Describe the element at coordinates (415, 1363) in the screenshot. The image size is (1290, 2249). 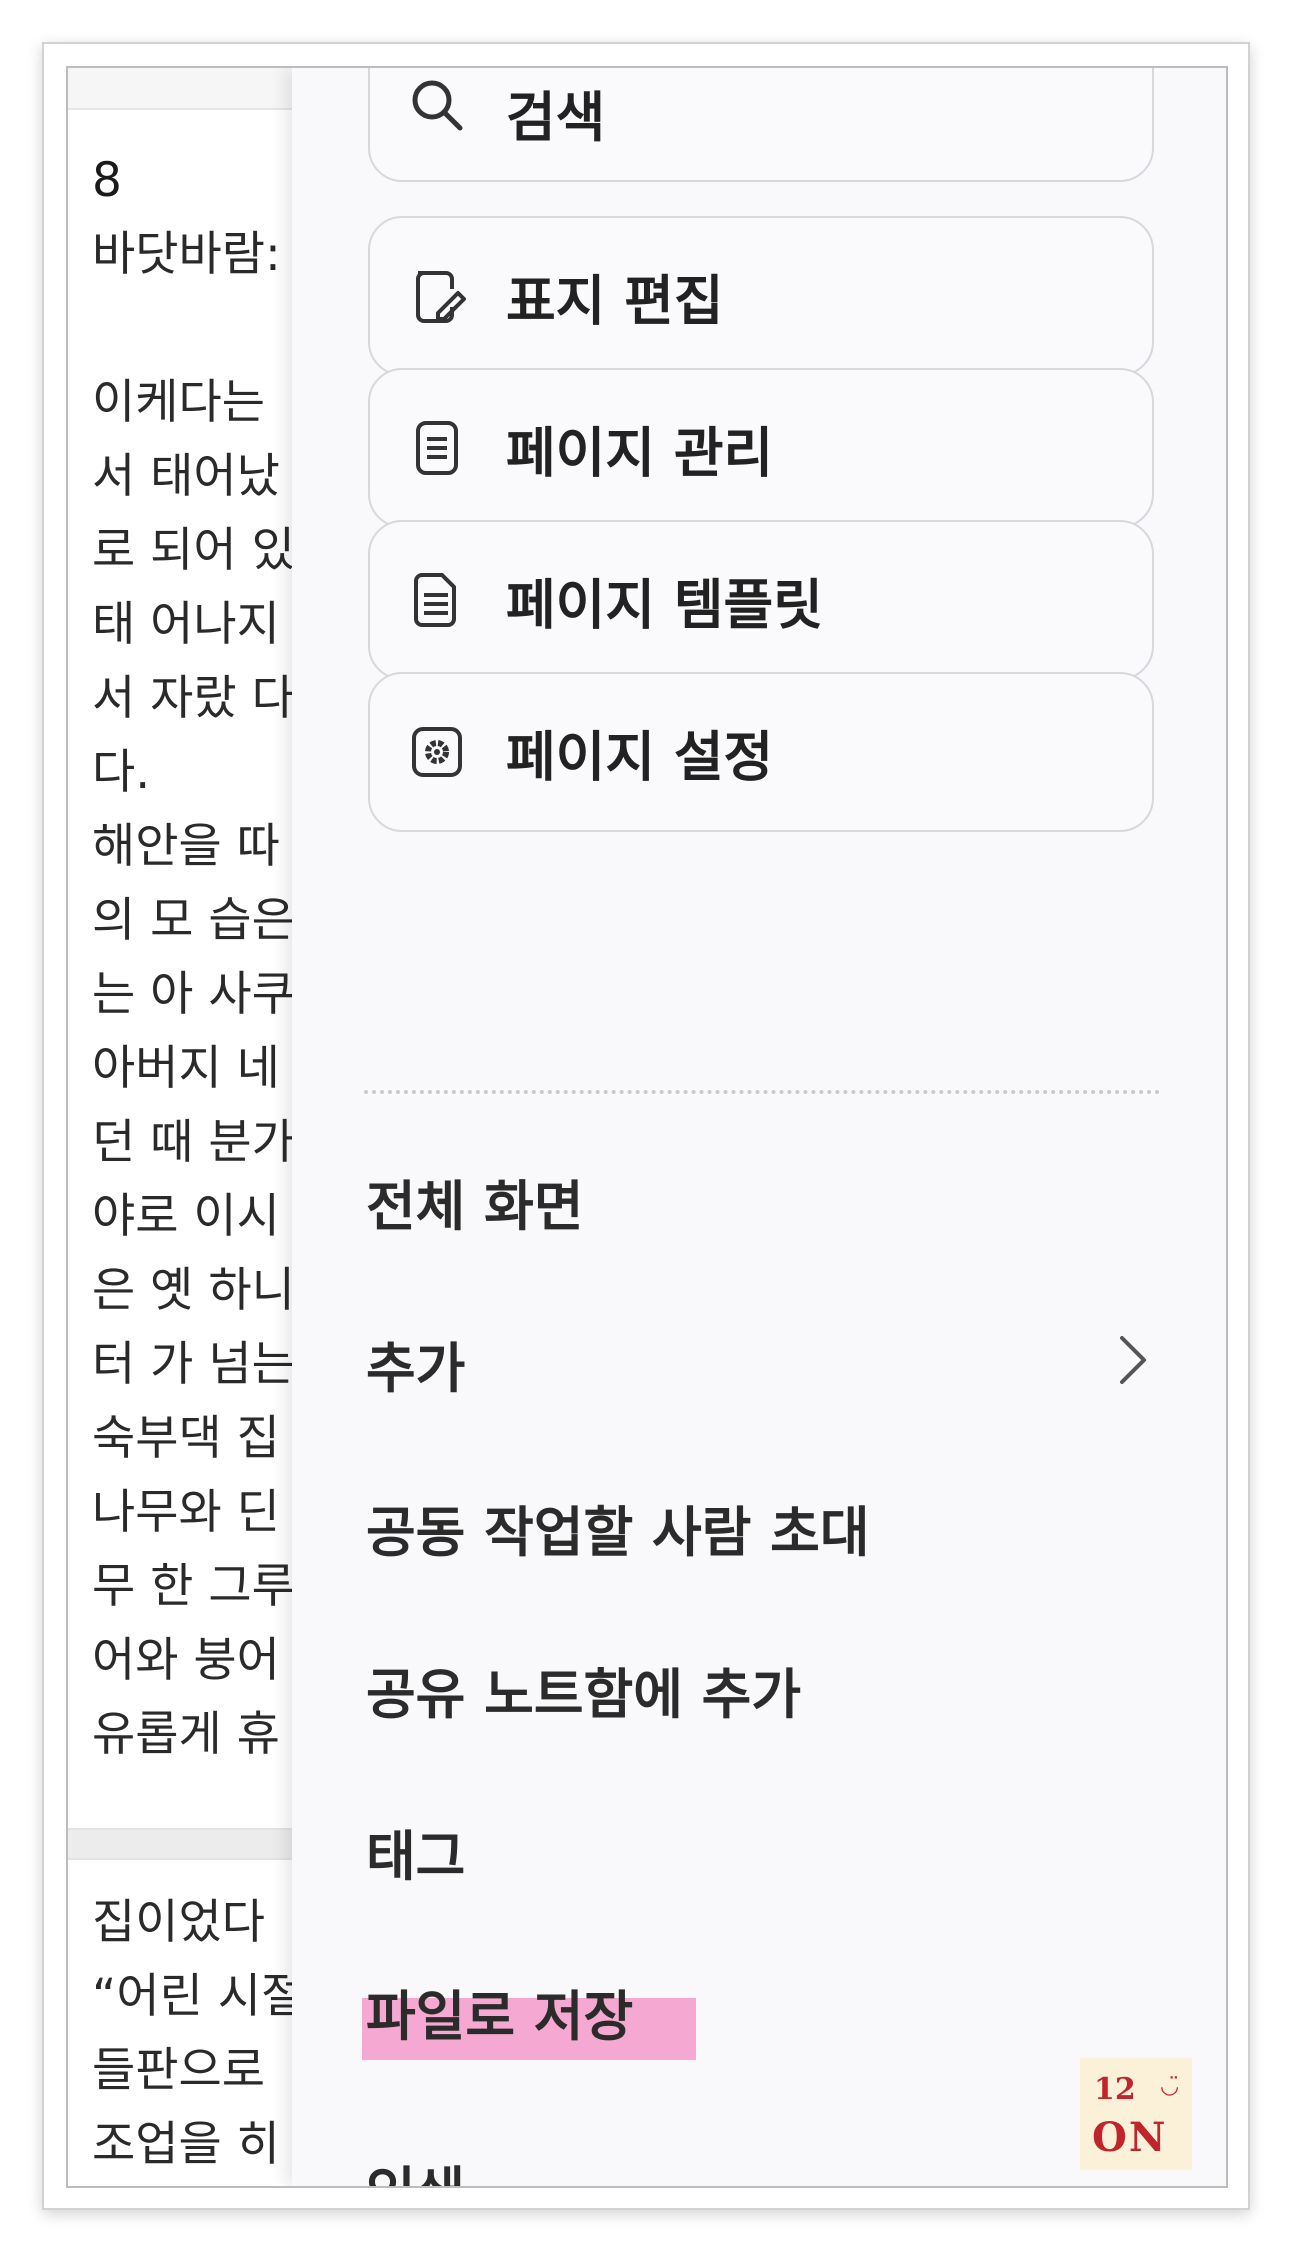
I see `menu-item-add: 추가` at that location.